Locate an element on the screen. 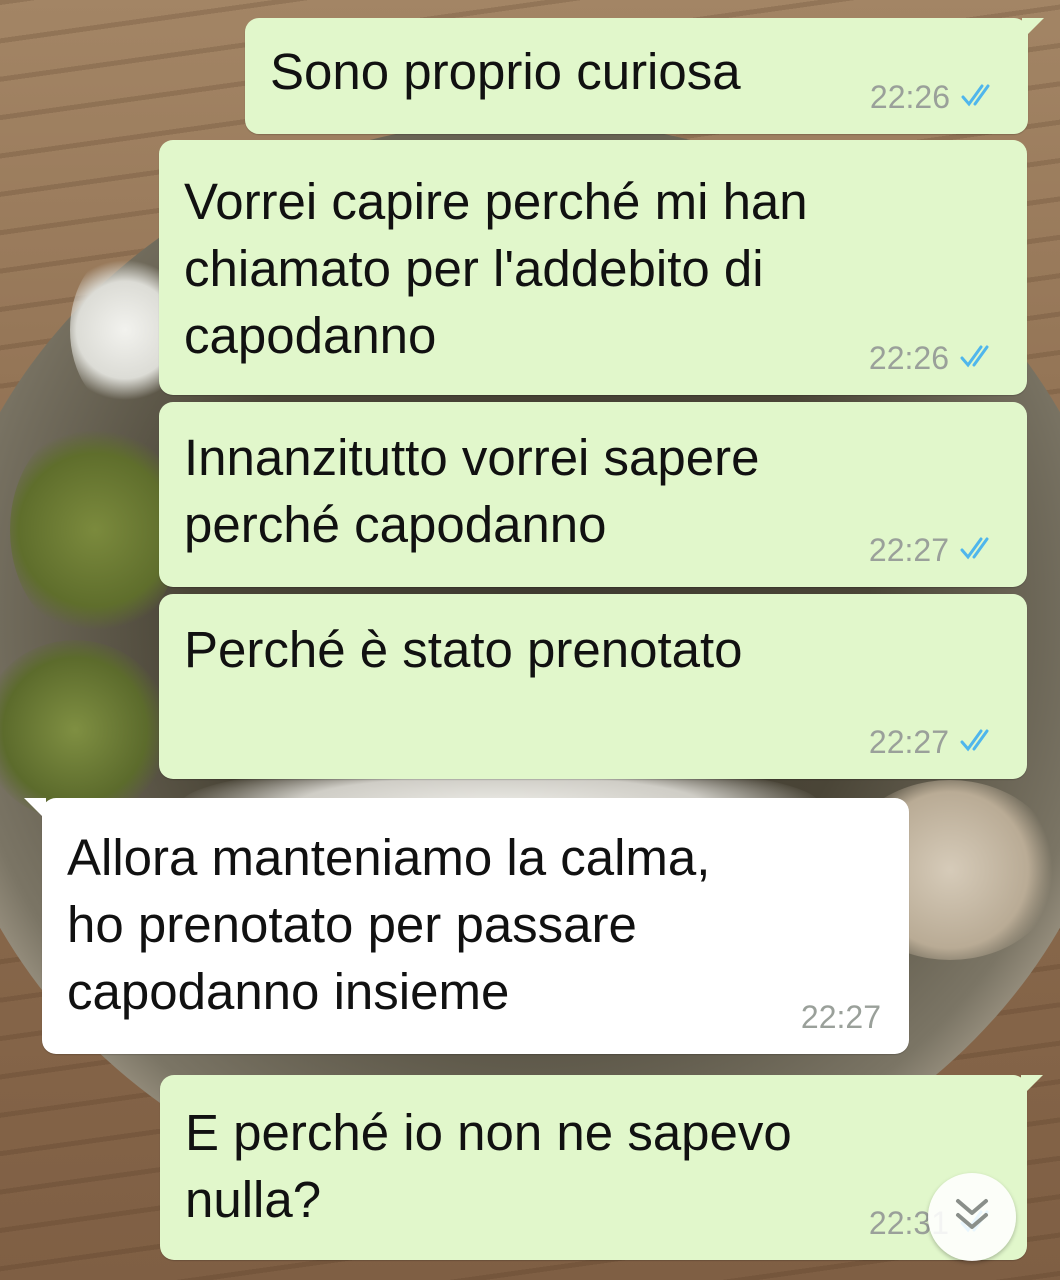 The image size is (1060, 1280). scroll-to-bottom-button is located at coordinates (972, 1217).